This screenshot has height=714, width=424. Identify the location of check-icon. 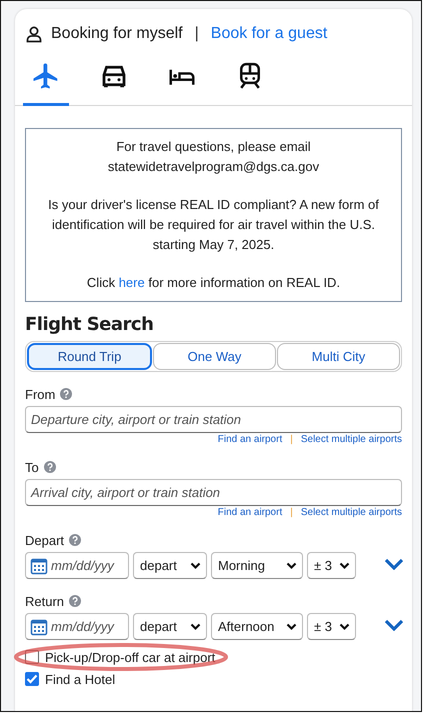
(32, 679).